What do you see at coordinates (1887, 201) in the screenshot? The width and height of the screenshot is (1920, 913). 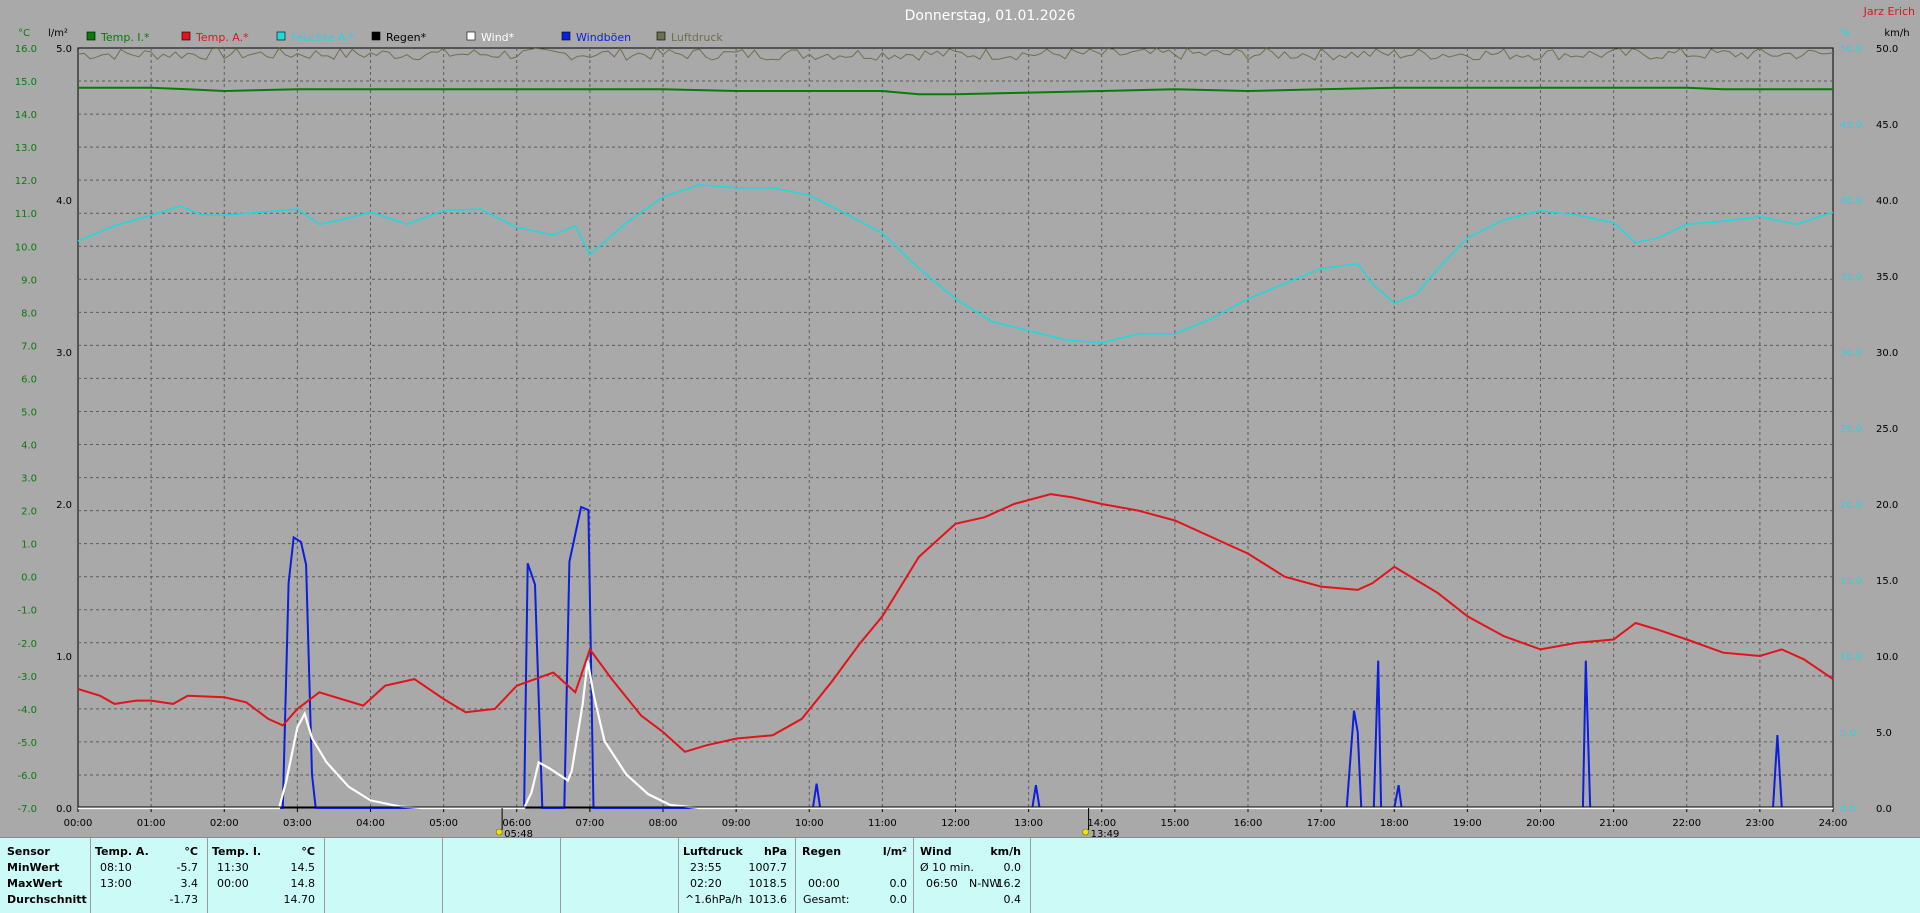 I see `wind-tick-label: 40.0` at bounding box center [1887, 201].